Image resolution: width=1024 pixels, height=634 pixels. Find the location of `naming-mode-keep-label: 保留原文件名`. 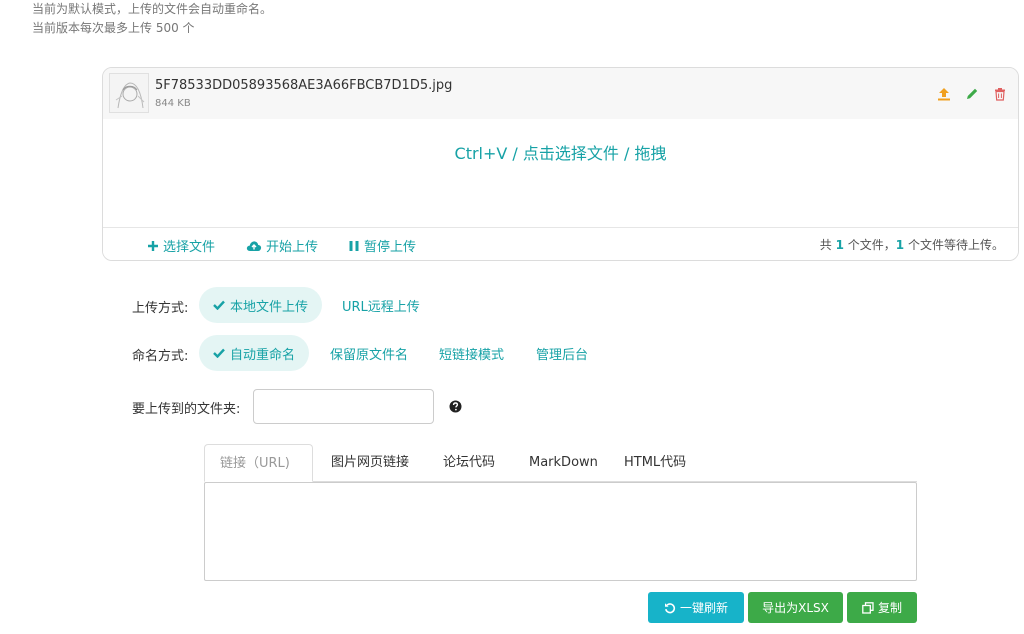

naming-mode-keep-label: 保留原文件名 is located at coordinates (369, 355).